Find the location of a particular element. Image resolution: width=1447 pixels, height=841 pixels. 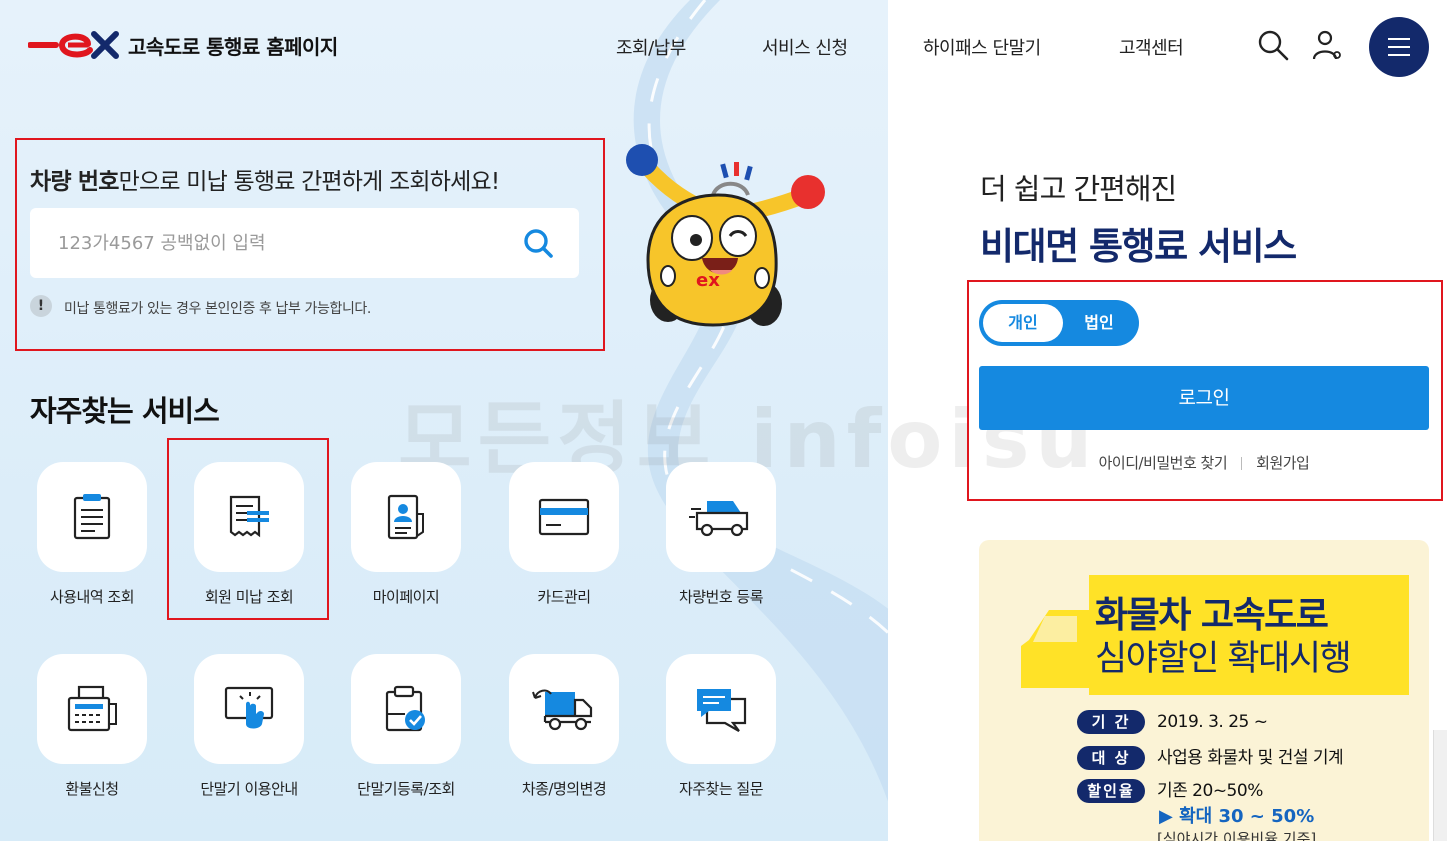

service-faq: 자주찾는 질문 is located at coordinates (721, 726).